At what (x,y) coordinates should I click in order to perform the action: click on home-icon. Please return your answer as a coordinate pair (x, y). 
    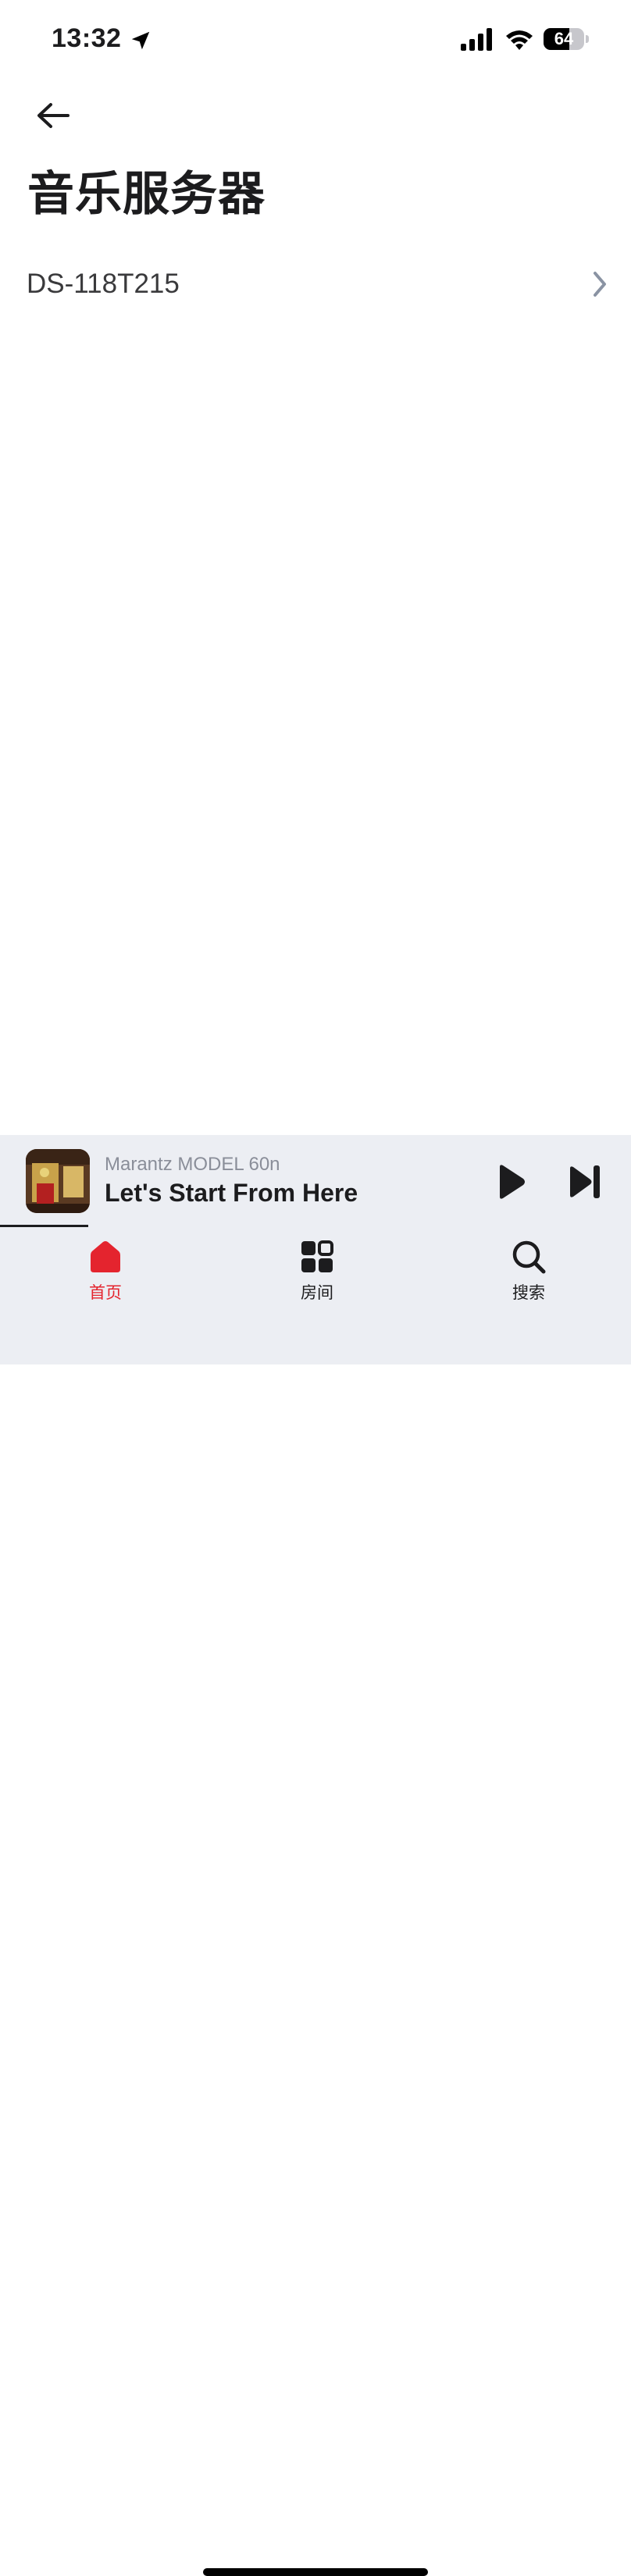
    Looking at the image, I should click on (105, 1256).